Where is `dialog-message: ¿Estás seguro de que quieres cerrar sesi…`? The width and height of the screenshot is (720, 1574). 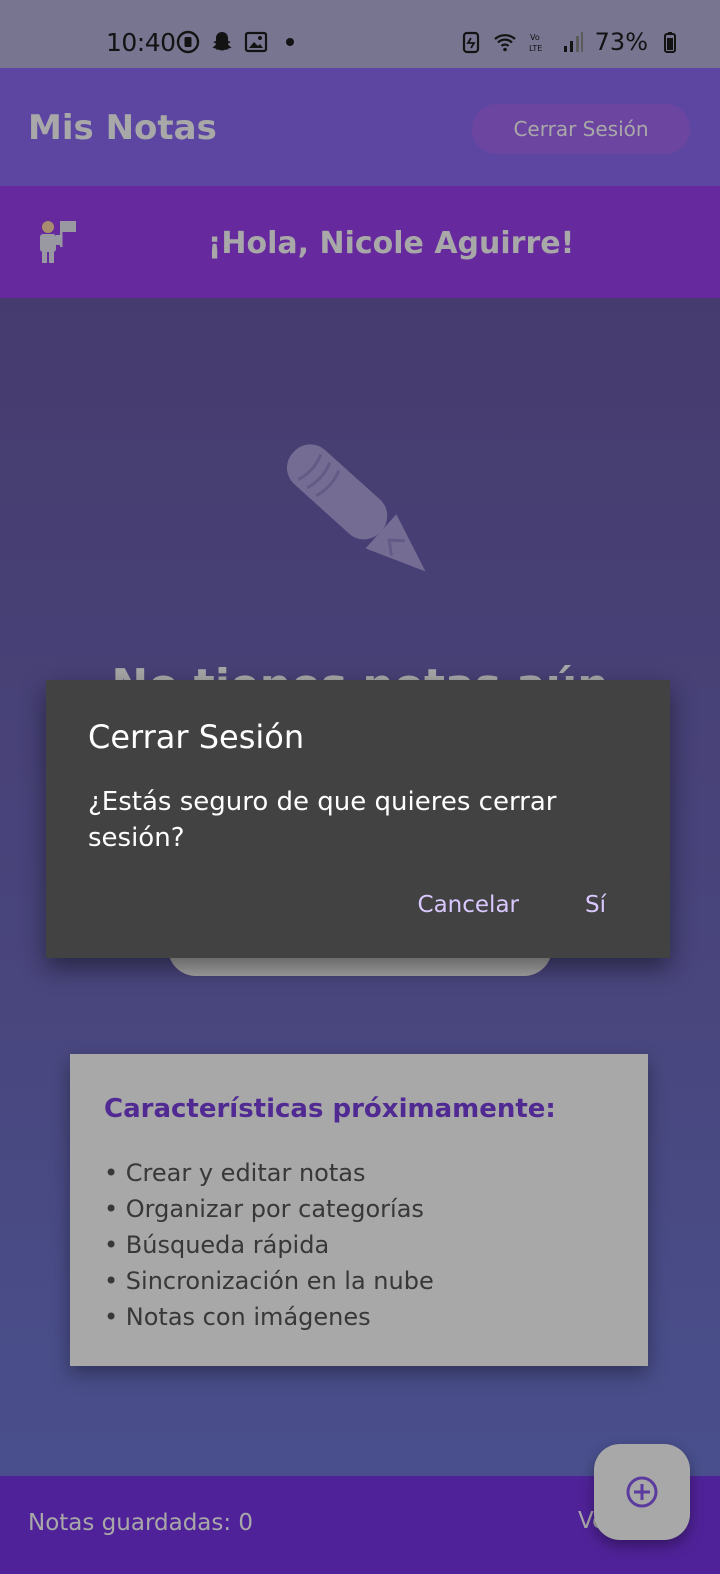
dialog-message: ¿Estás seguro de que quieres cerrar sesi… is located at coordinates (322, 820).